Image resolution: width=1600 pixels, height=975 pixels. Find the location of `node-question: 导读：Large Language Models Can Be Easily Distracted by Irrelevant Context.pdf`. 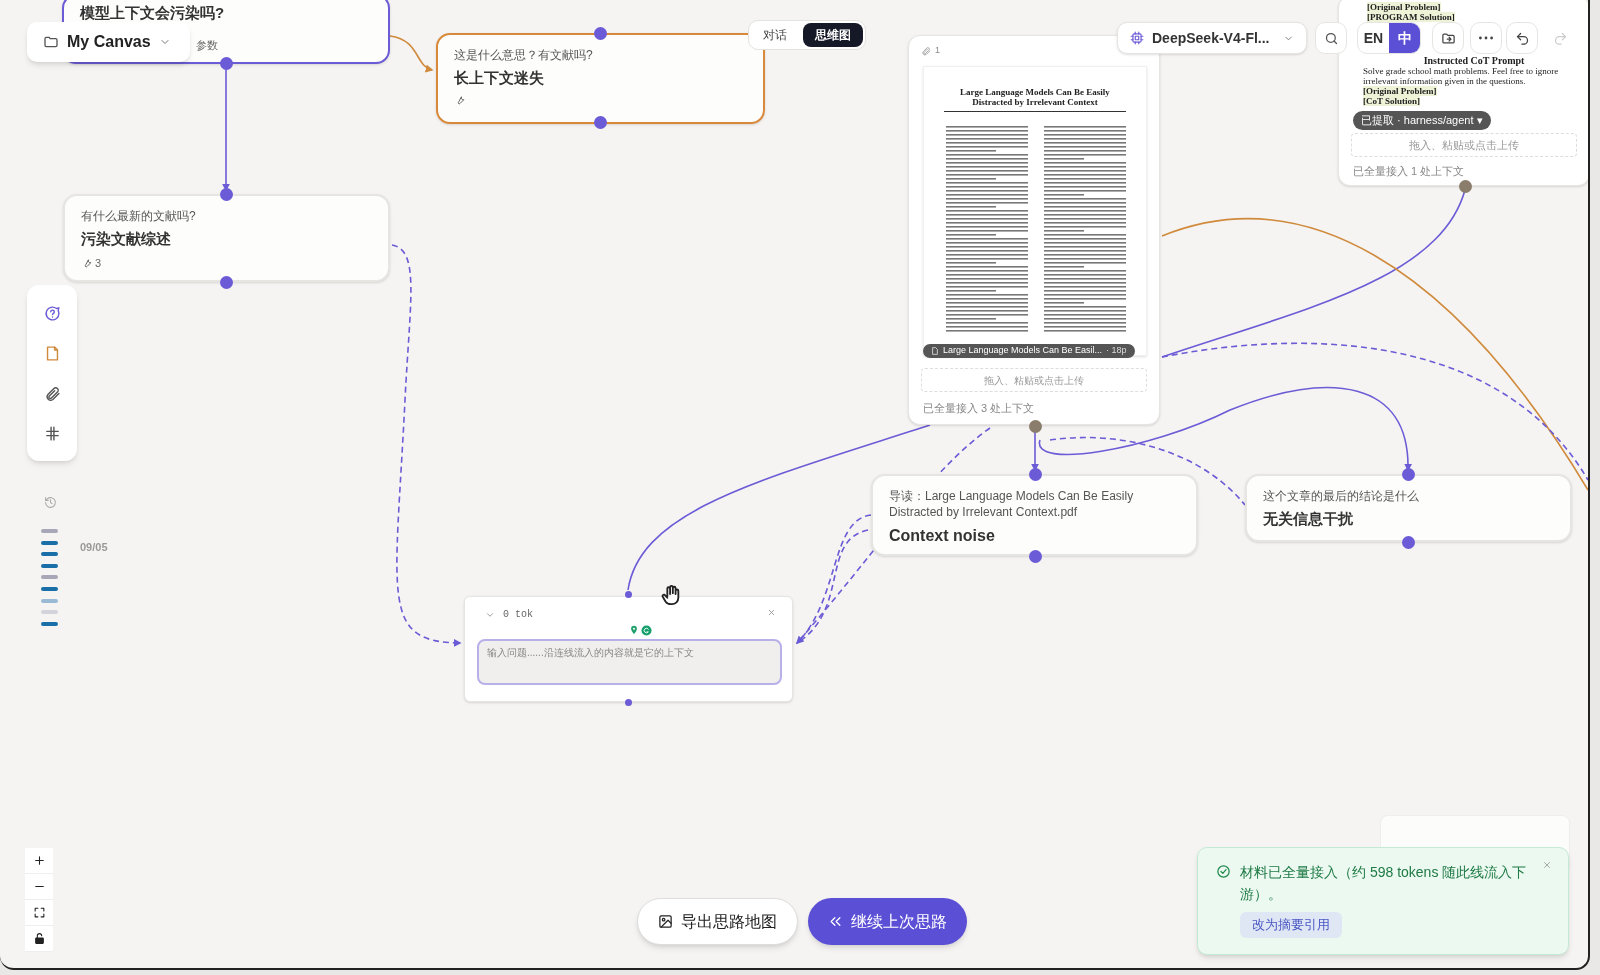

node-question: 导读：Large Language Models Can Be Easily Distracted by Irrelevant Context.pdf is located at coordinates (1012, 504).